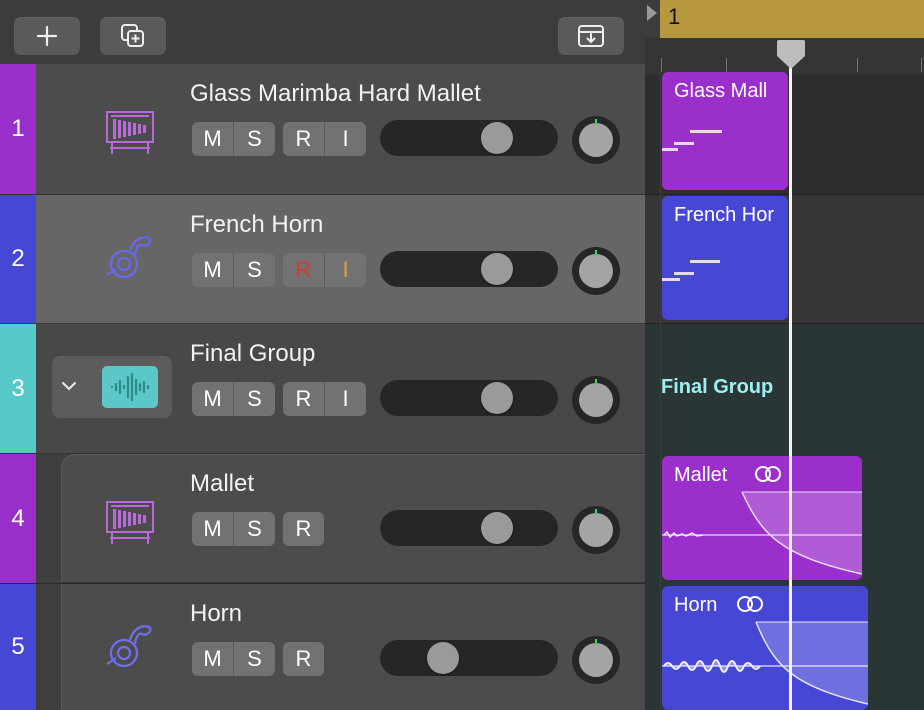 The image size is (924, 710). I want to click on group-header, so click(112, 387).